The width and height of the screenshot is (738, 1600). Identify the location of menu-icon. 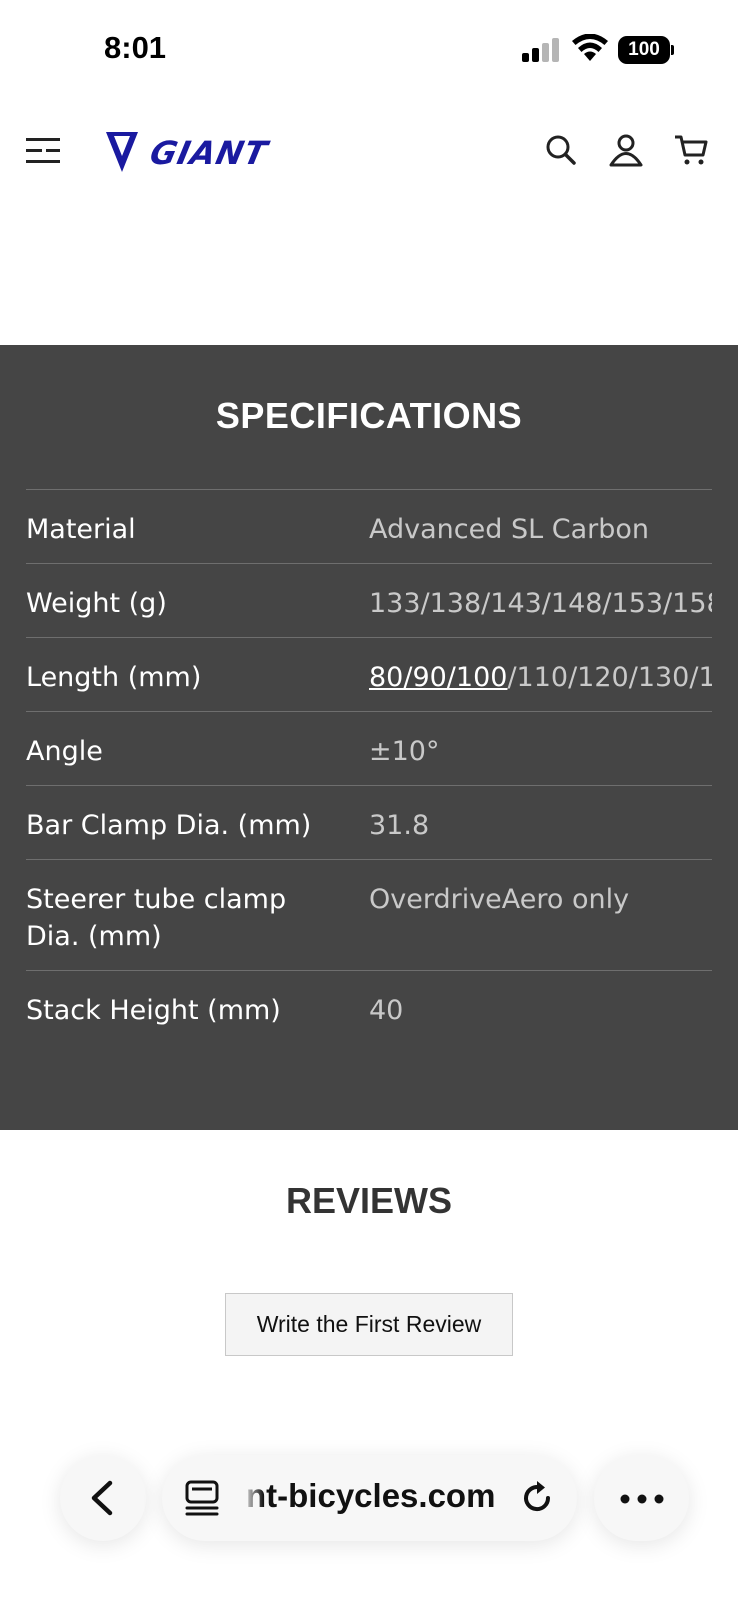
(44, 151).